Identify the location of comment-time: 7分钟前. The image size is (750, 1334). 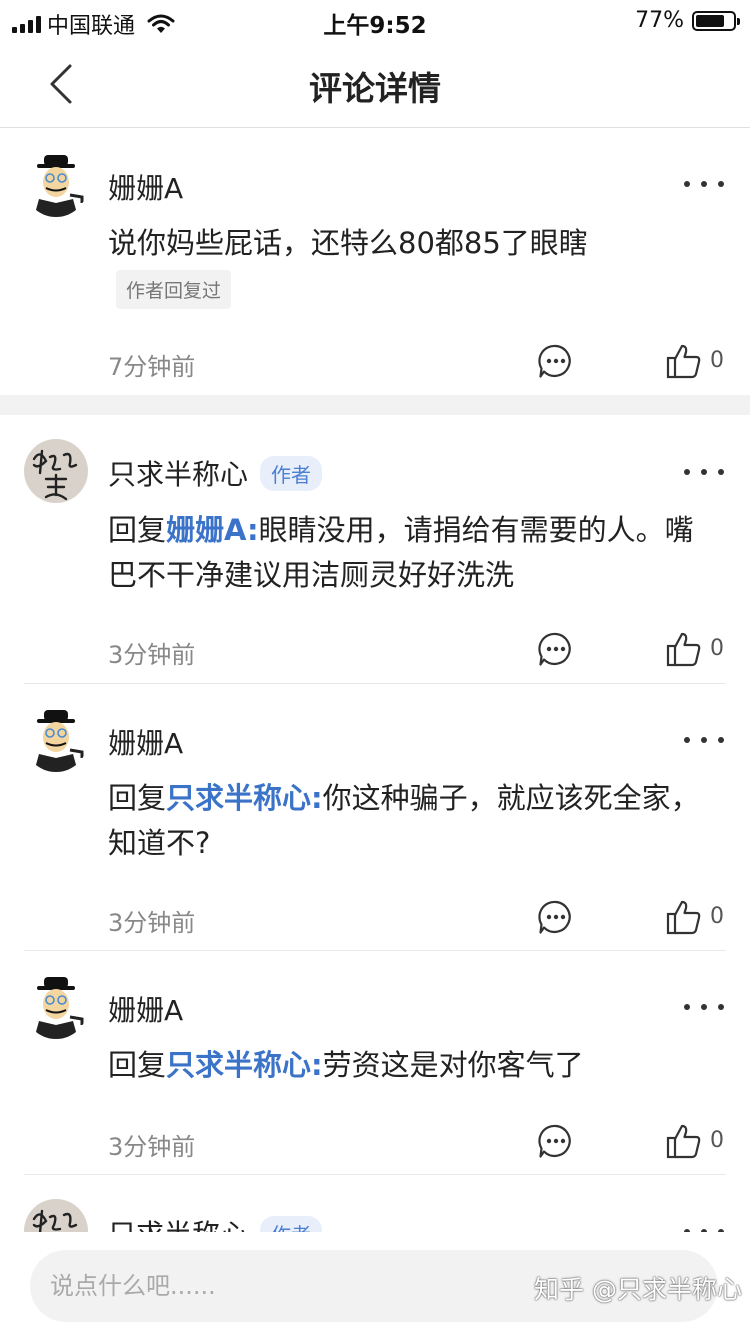
(152, 367).